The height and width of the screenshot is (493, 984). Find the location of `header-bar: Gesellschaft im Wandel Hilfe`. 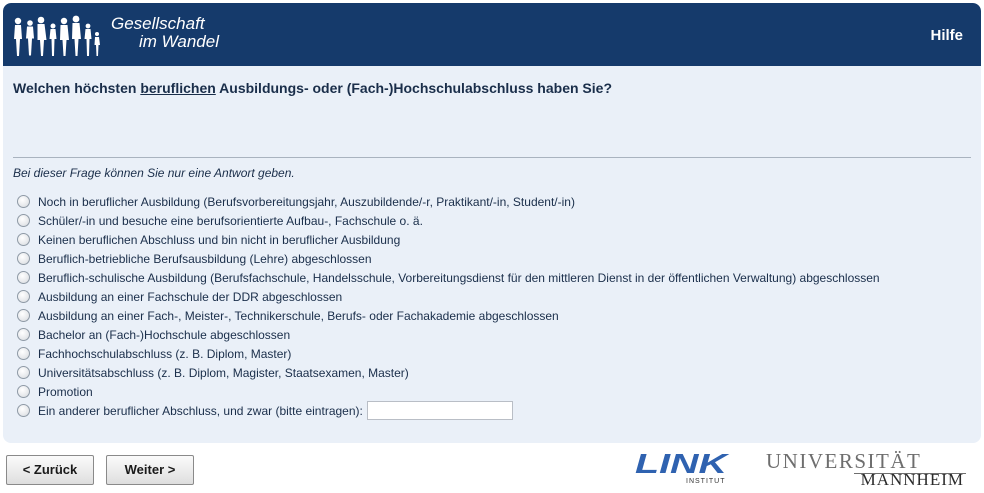

header-bar: Gesellschaft im Wandel Hilfe is located at coordinates (492, 34).